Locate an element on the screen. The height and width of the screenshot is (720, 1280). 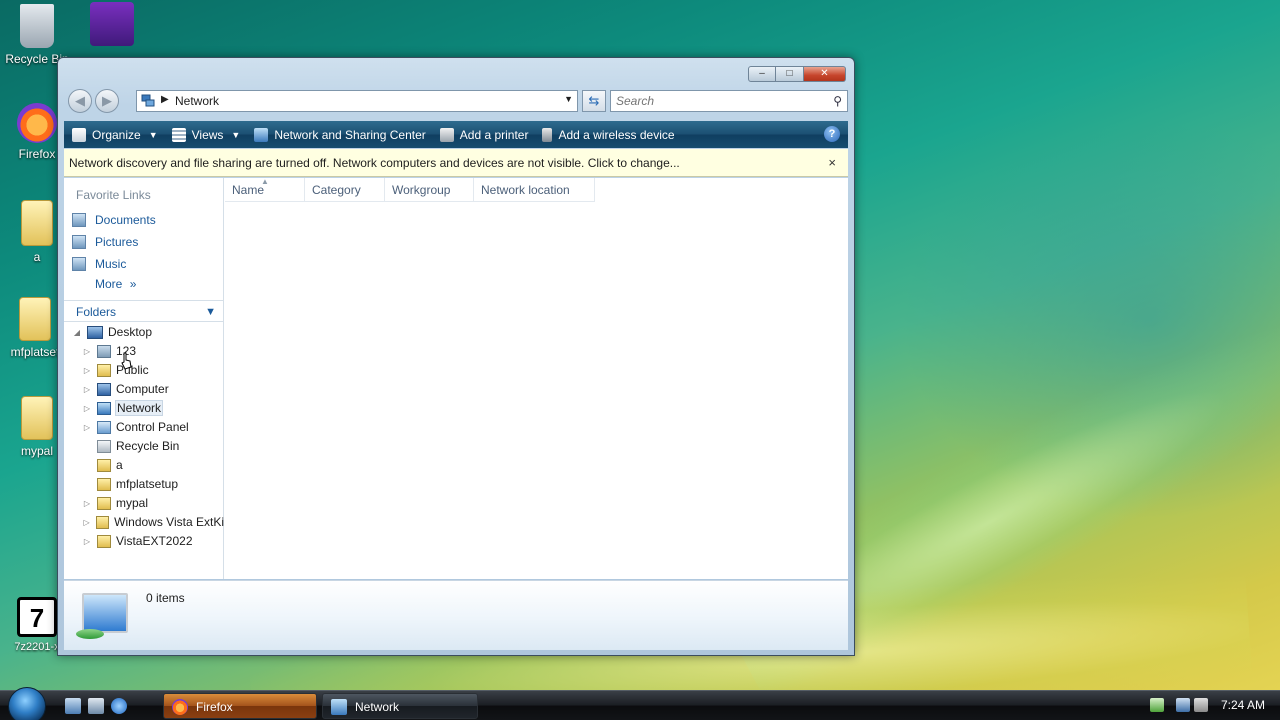
tree-item-computer: ▷ Computer is located at coordinates (125, 389).